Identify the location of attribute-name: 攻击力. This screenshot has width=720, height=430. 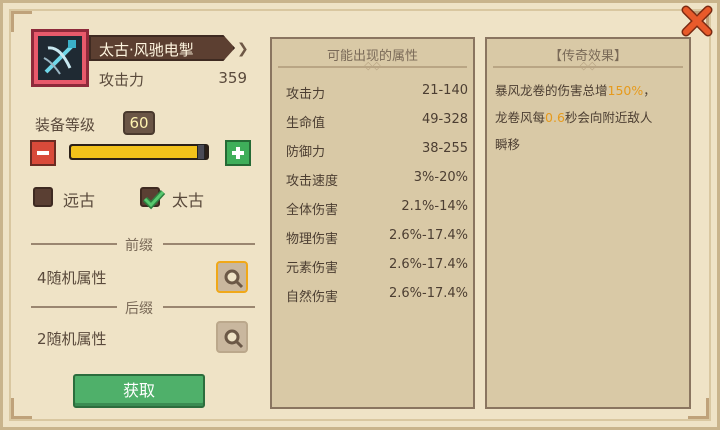
(306, 94).